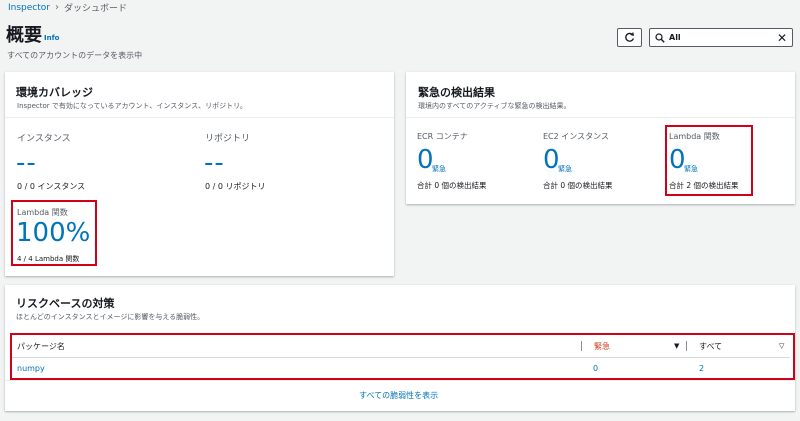 The image size is (800, 421). What do you see at coordinates (660, 37) in the screenshot?
I see `search-icon` at bounding box center [660, 37].